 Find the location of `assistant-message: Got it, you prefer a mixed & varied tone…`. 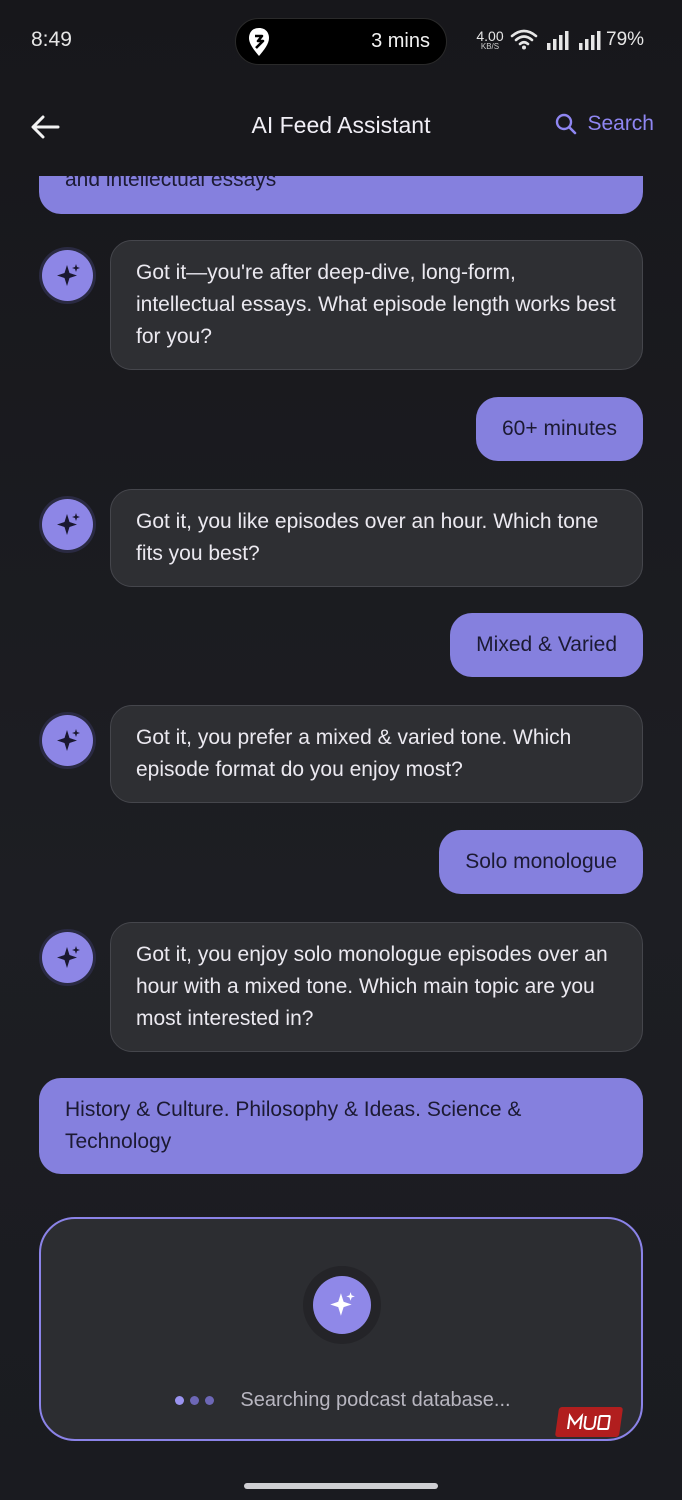

assistant-message: Got it, you prefer a mixed & varied tone… is located at coordinates (376, 754).